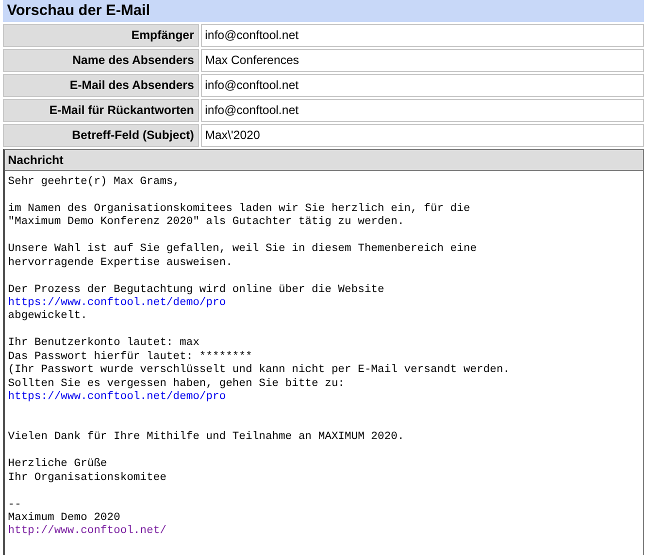 The height and width of the screenshot is (555, 647). I want to click on message-line: Unsere Wahl ist auf Sie gefallen, weil Sie in diesem Themenbereich eine, so click(243, 250).